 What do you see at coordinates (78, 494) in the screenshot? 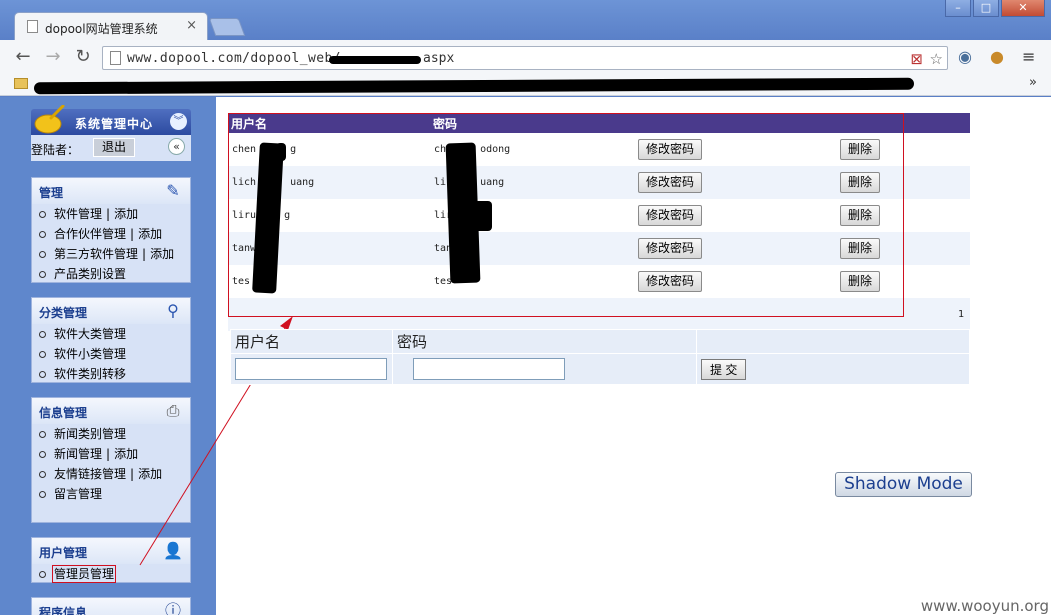
I see `sidebar-link: 留言管理` at bounding box center [78, 494].